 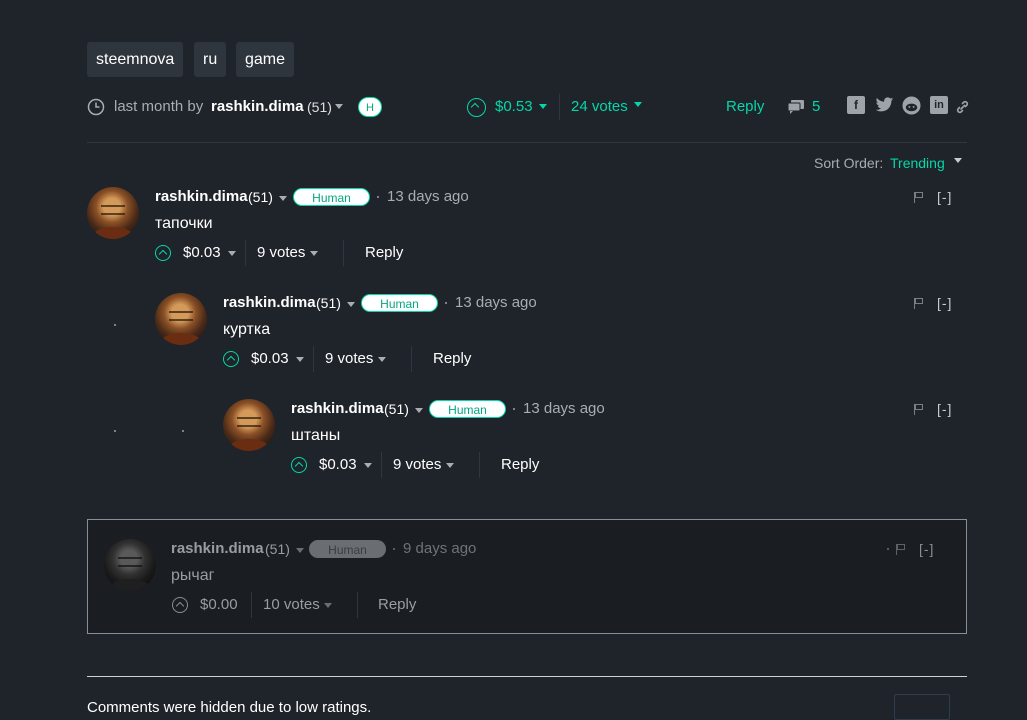 I want to click on tag-steemnova: steemnova, so click(x=135, y=59).